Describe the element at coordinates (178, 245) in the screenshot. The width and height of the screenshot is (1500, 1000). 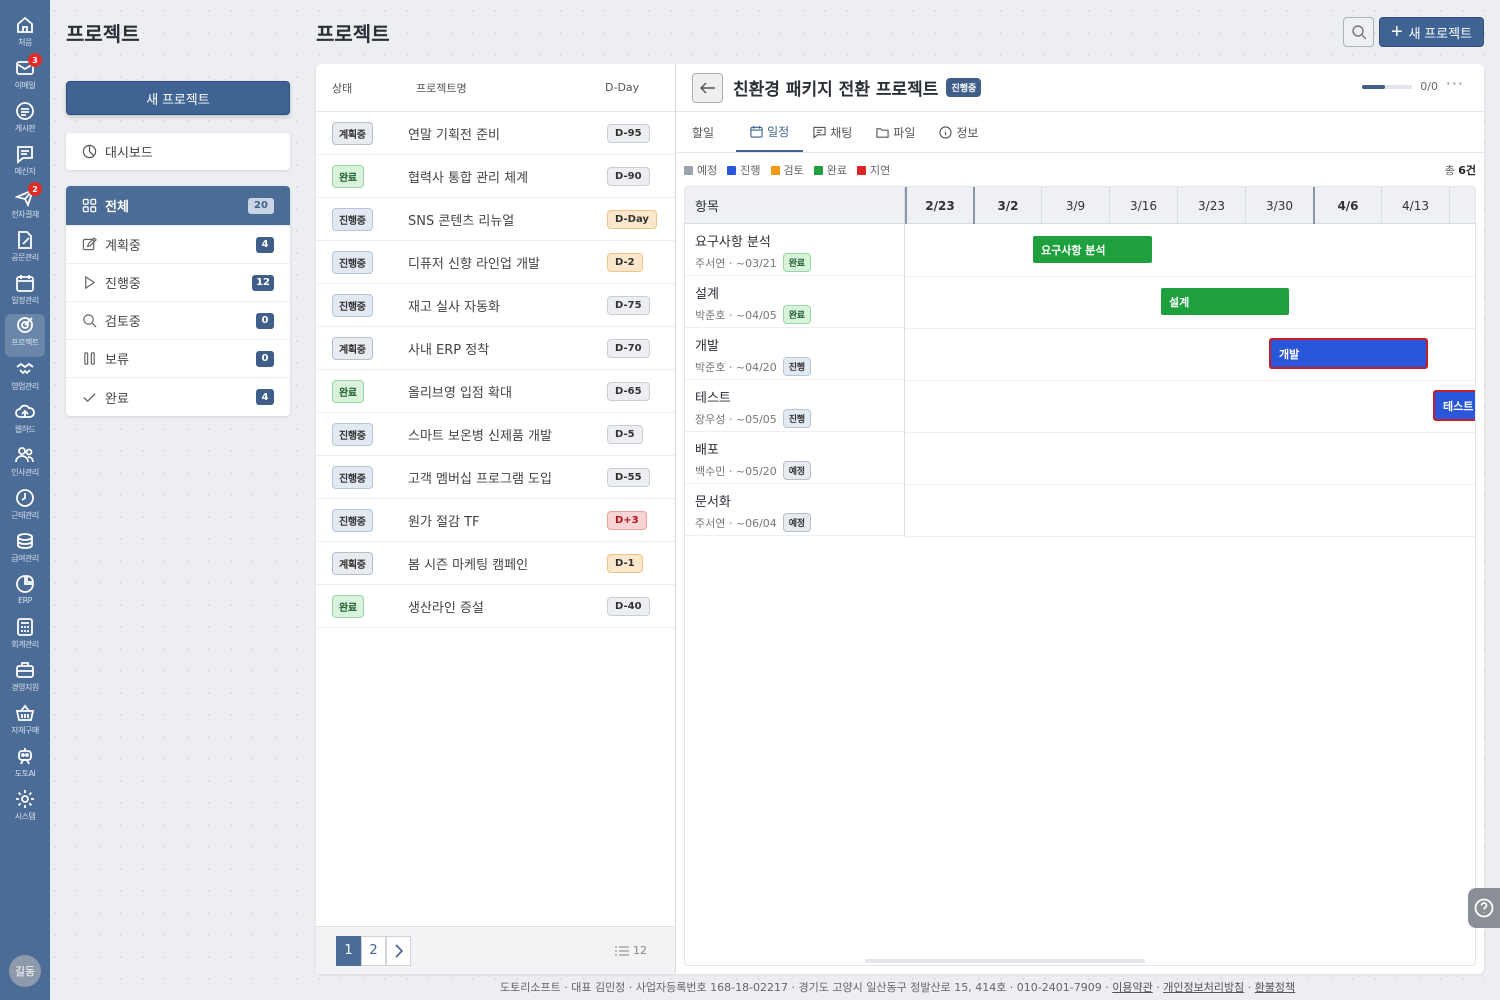
I see `filter-planning: 계획중 4` at that location.